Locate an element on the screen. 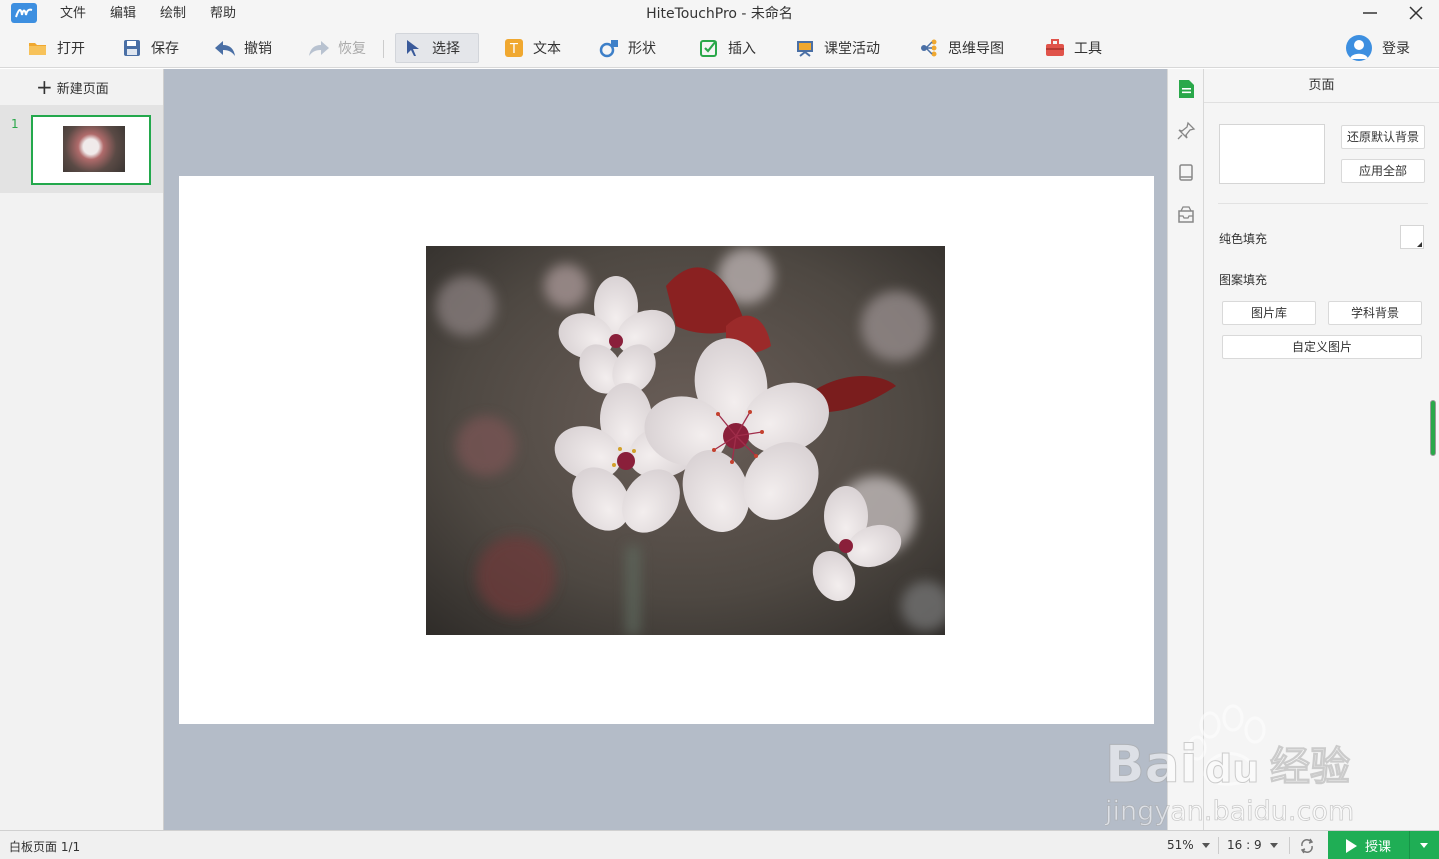 Image resolution: width=1439 pixels, height=859 pixels. tools-label: 工具 is located at coordinates (1088, 49).